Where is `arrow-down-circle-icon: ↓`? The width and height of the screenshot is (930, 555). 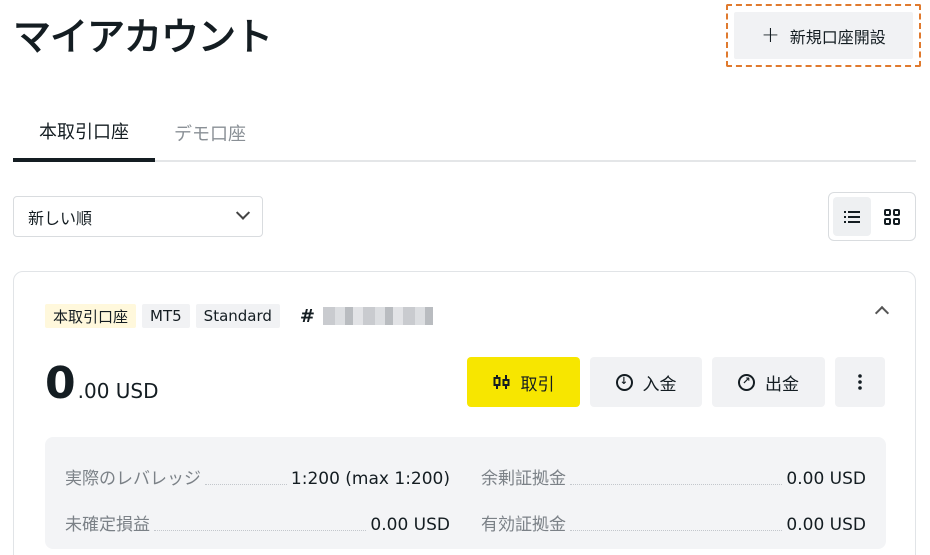
arrow-down-circle-icon: ↓ is located at coordinates (624, 382).